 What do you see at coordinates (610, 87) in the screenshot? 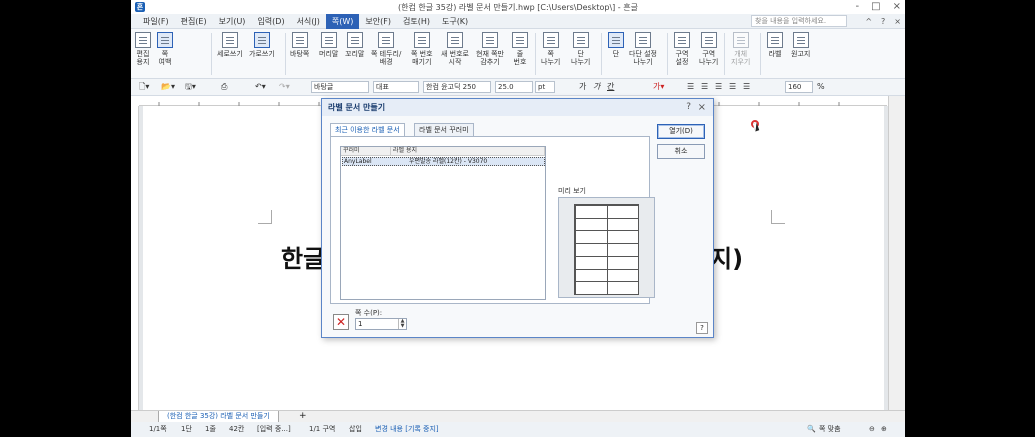
I see `underline-button: 간` at bounding box center [610, 87].